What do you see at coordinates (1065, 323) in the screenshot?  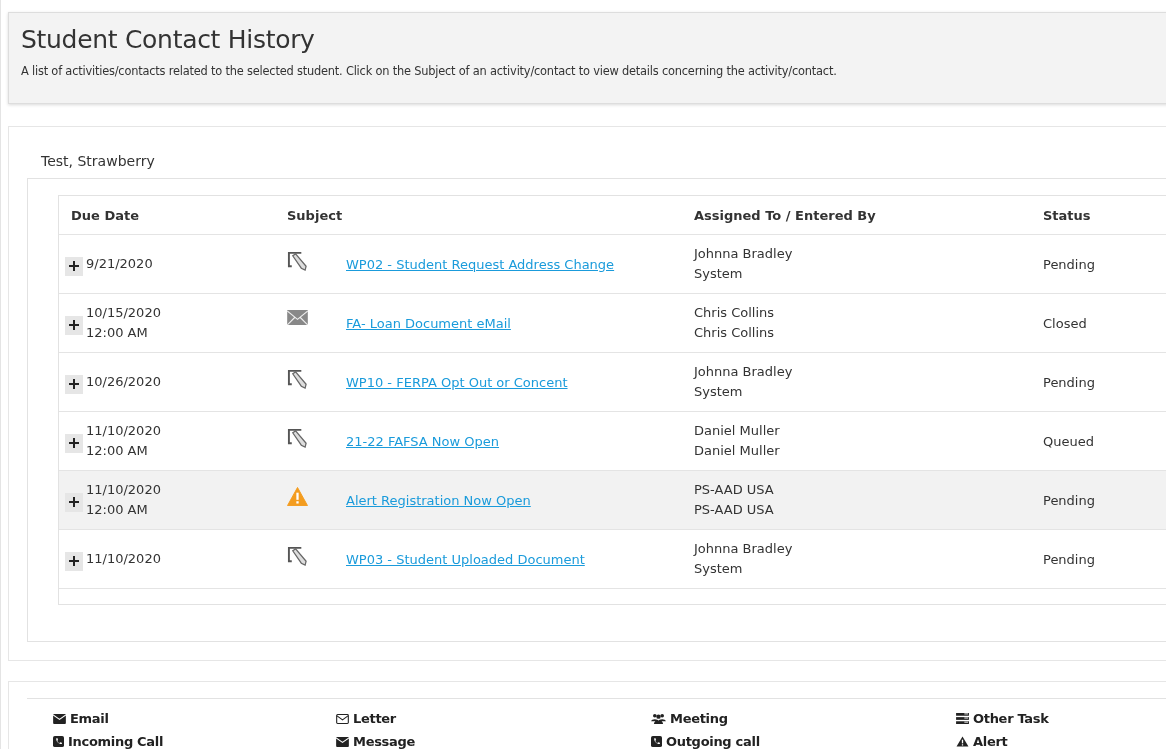 I see `status-text: Closed` at bounding box center [1065, 323].